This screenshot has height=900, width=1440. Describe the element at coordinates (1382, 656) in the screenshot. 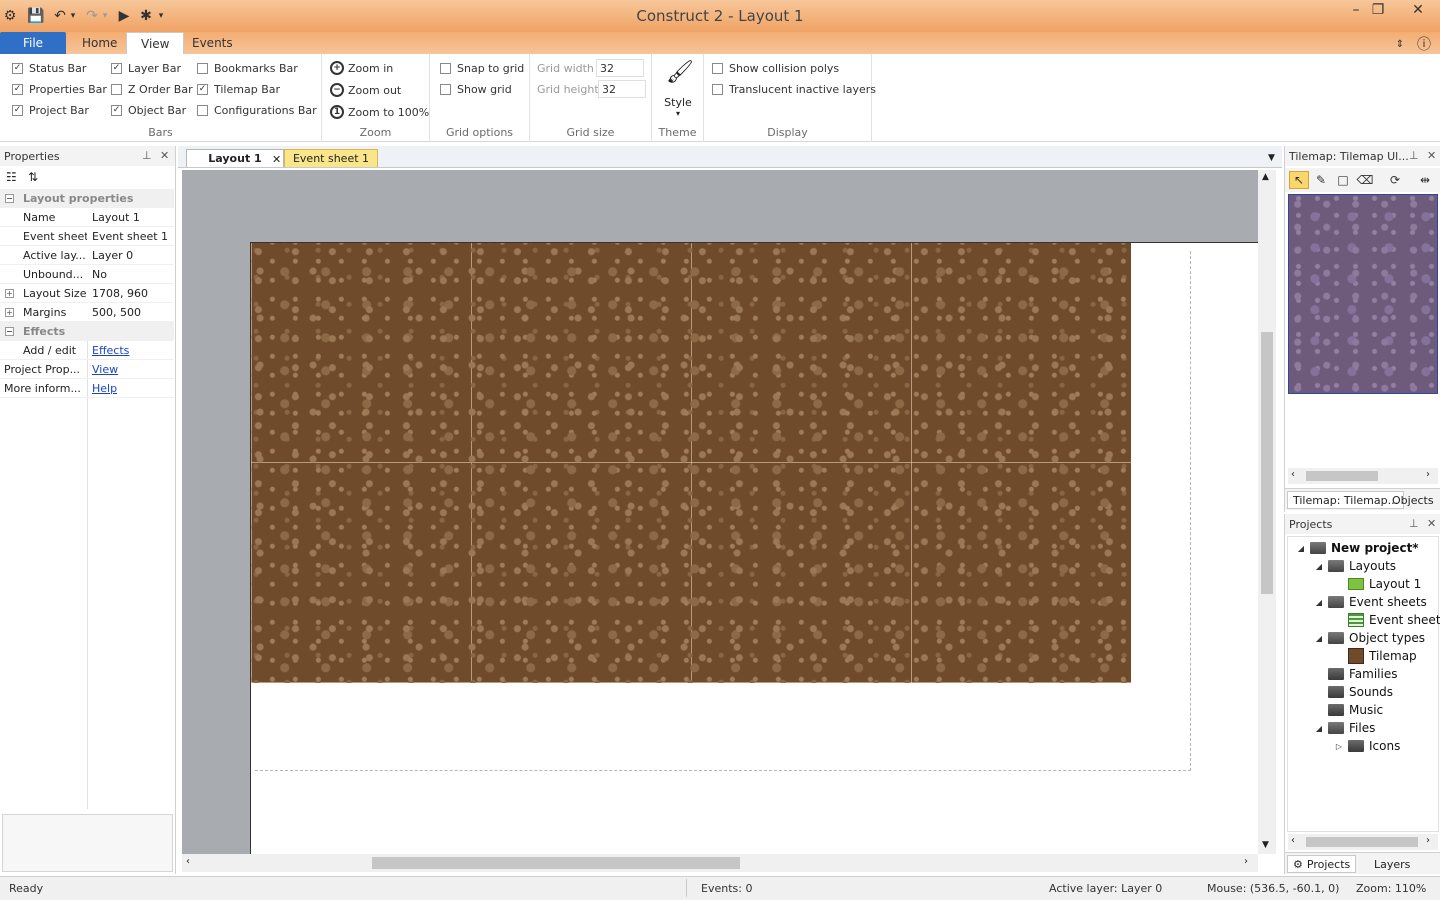

I see `tree-item-tilemap: Tilemap` at that location.